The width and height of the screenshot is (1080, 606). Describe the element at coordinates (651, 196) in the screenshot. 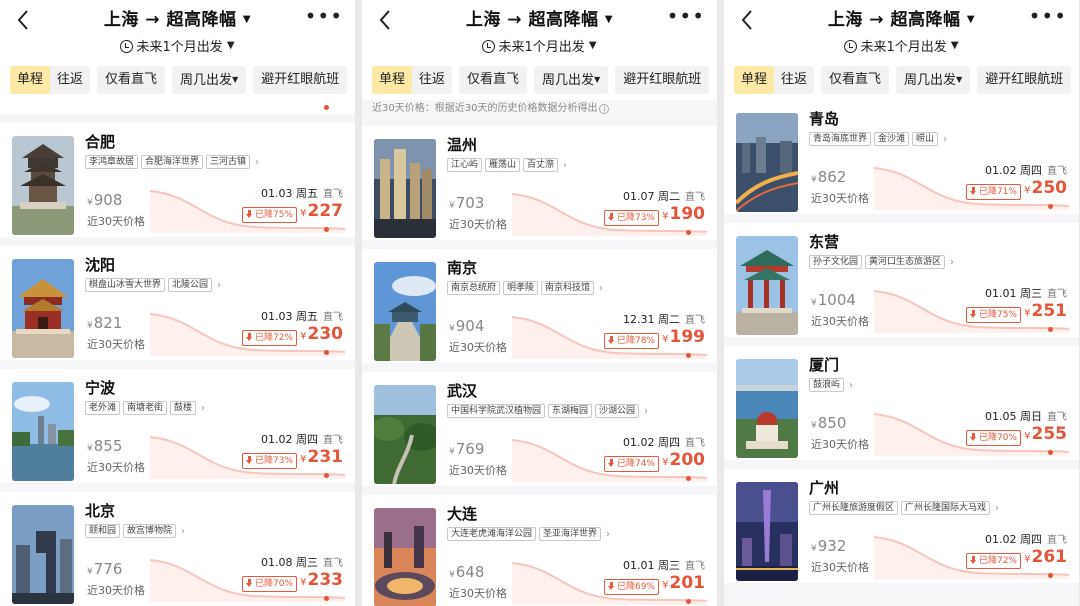

I see `departure-date-text: 01.07 周二` at that location.